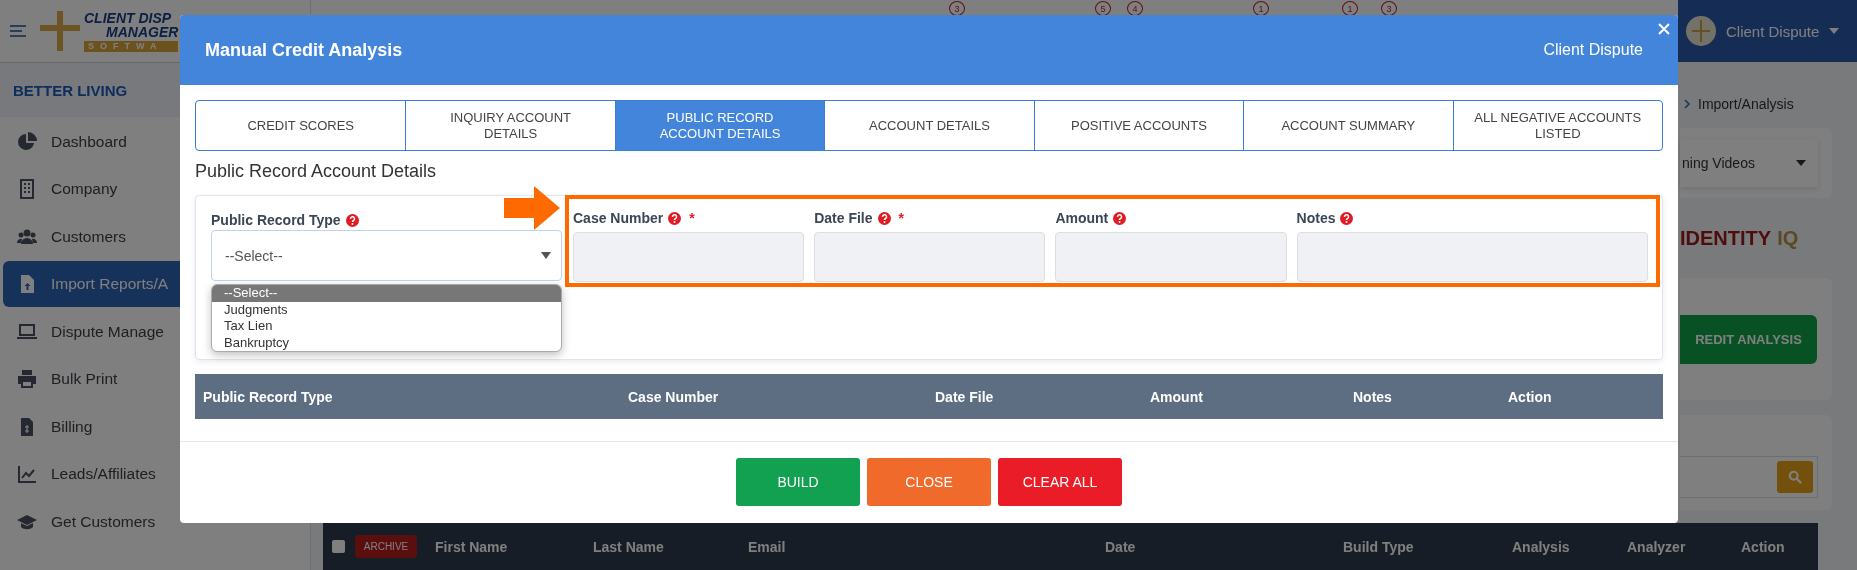 This screenshot has width=1857, height=570. Describe the element at coordinates (674, 396) in the screenshot. I see `column-header: Case Number` at that location.